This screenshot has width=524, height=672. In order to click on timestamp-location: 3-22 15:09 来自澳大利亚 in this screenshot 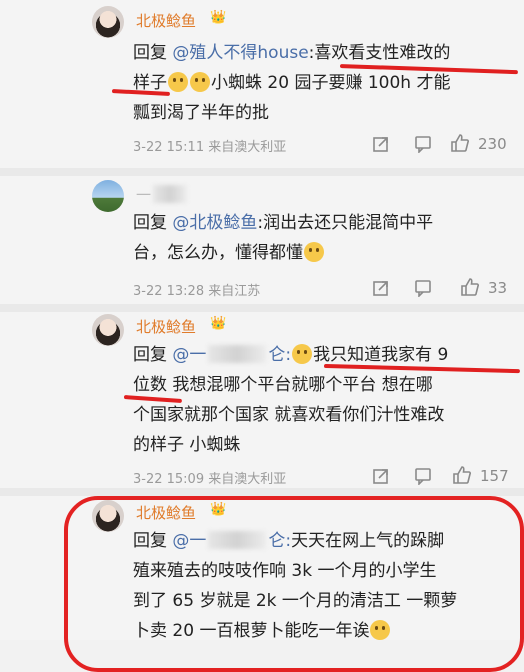, I will do `click(210, 479)`.